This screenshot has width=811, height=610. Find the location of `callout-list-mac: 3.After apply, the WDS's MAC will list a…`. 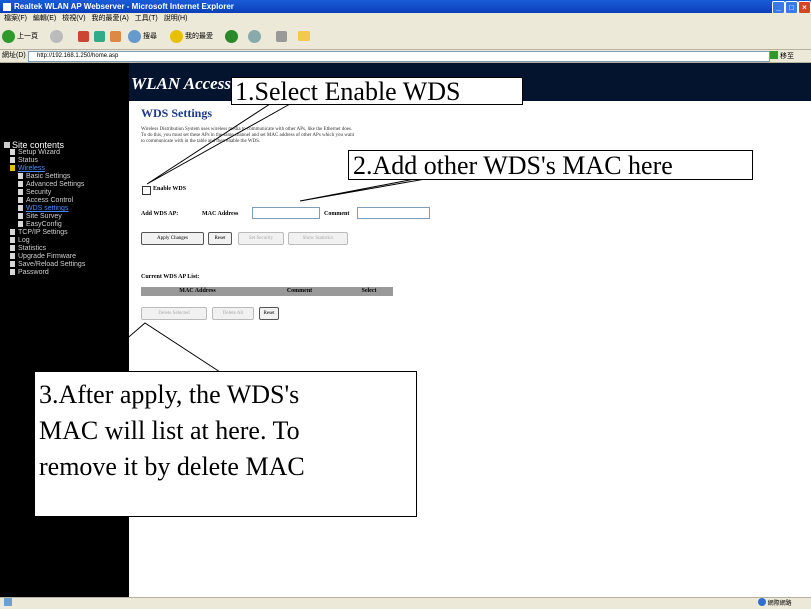

callout-list-mac: 3.After apply, the WDS's MAC will list a… is located at coordinates (225, 444).